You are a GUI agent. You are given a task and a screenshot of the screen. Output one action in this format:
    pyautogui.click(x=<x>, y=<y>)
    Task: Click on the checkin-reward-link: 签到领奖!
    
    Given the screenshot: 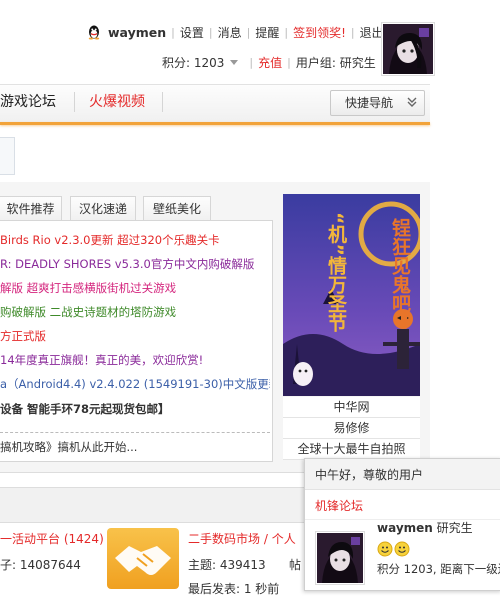 What is the action you would take?
    pyautogui.click(x=319, y=32)
    